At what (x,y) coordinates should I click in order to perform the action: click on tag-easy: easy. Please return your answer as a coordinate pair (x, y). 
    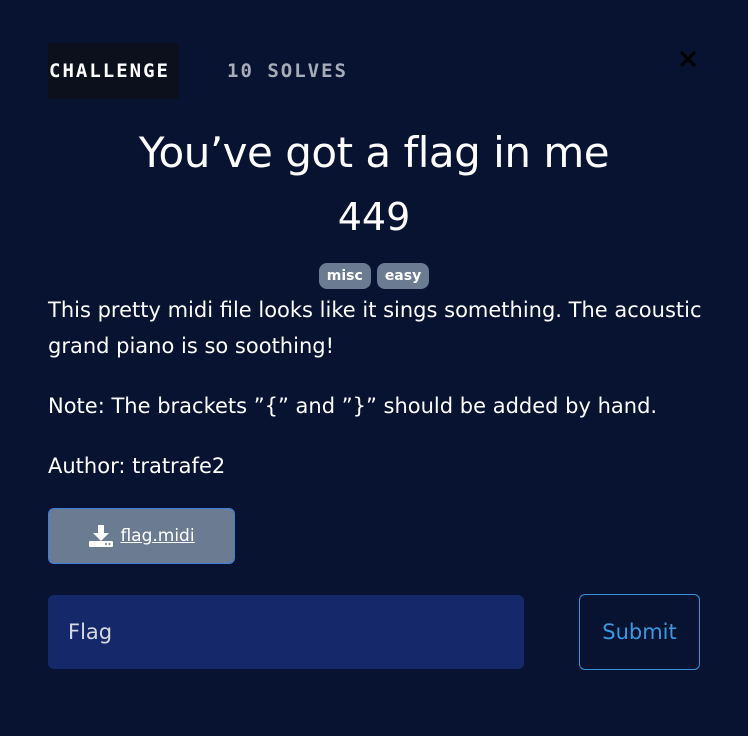
    Looking at the image, I should click on (403, 276).